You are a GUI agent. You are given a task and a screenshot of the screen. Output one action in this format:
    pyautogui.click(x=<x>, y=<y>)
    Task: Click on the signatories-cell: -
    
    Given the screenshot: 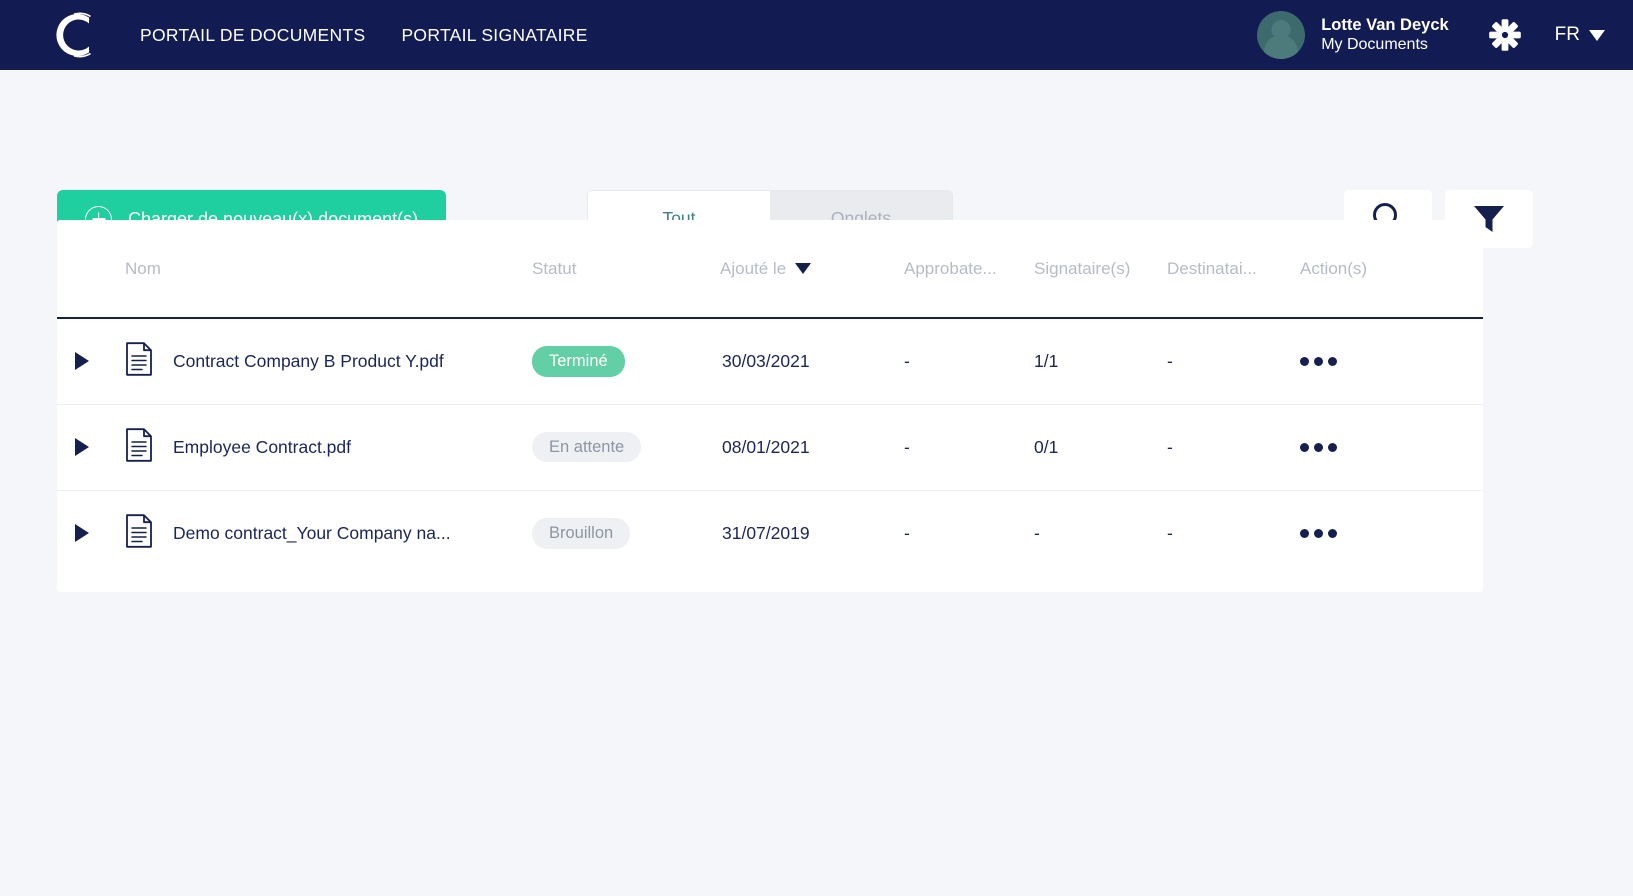 What is the action you would take?
    pyautogui.click(x=1100, y=532)
    